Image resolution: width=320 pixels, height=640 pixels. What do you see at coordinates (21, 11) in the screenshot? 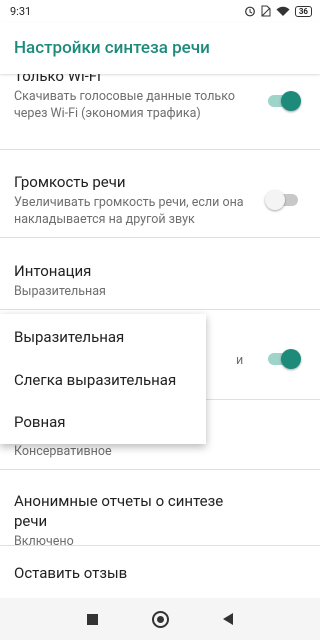
I see `status-time: 9:31` at bounding box center [21, 11].